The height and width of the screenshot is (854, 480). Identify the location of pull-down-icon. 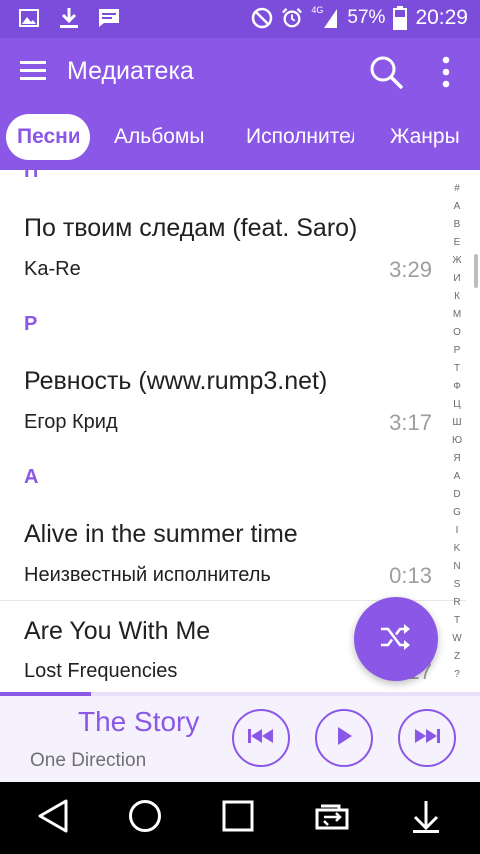
(426, 818).